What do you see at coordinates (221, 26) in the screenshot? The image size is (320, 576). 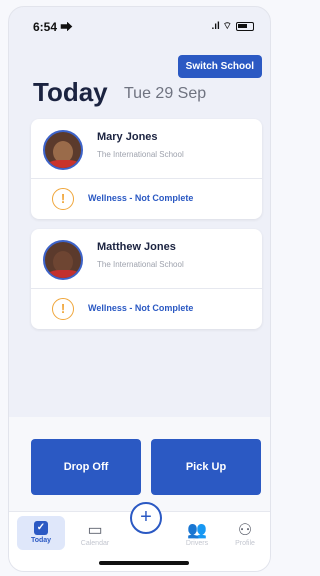 I see `signal-icon: .ıl ⌔` at bounding box center [221, 26].